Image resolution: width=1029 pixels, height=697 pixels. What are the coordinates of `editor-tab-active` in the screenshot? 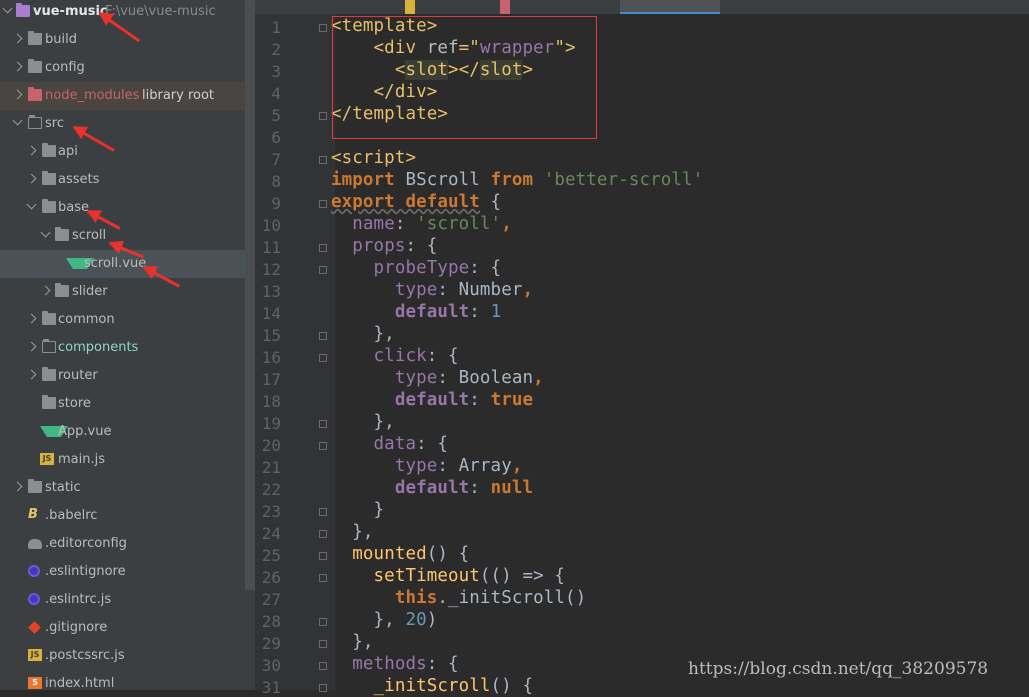 It's located at (670, 7).